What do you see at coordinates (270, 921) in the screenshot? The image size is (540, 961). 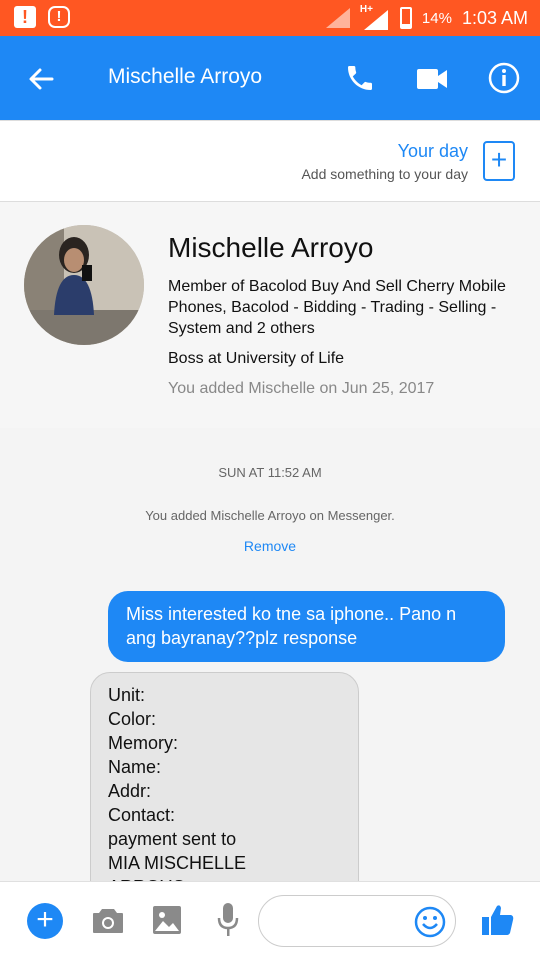 I see `message-composer: +` at bounding box center [270, 921].